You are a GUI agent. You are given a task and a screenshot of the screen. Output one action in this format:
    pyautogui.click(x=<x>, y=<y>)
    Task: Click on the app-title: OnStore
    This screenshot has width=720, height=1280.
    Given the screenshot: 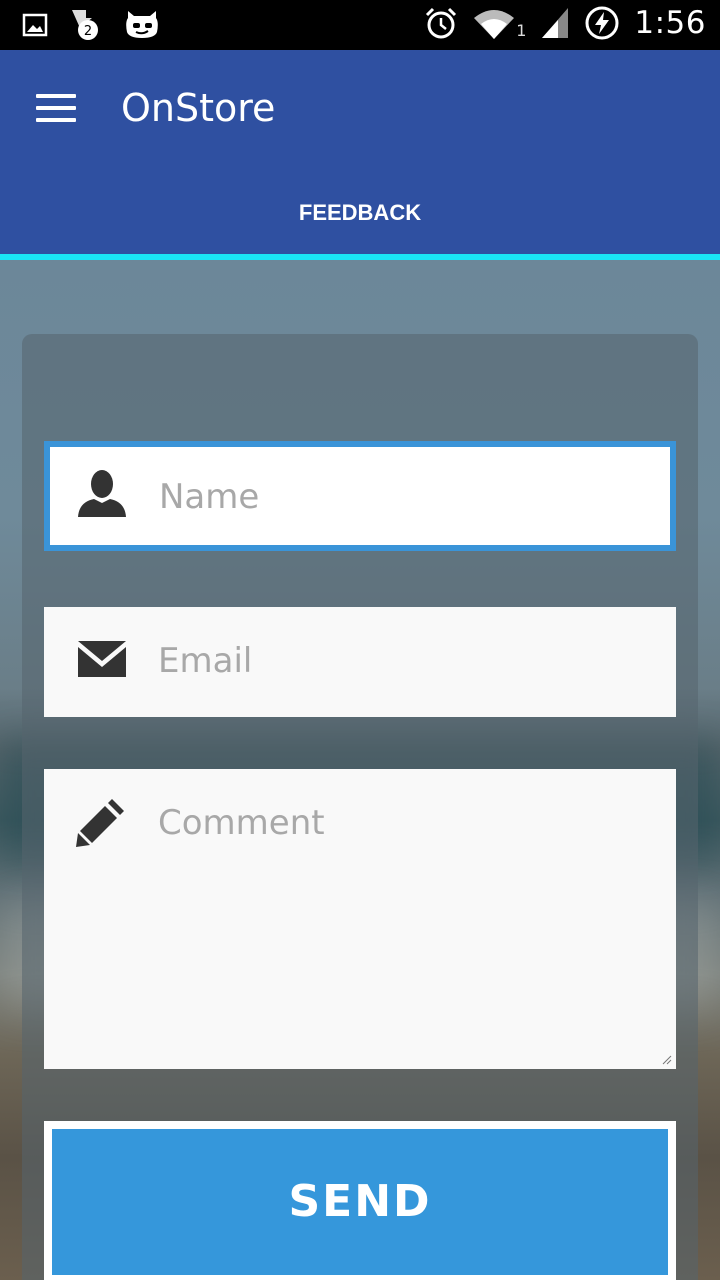 What is the action you would take?
    pyautogui.click(x=198, y=108)
    